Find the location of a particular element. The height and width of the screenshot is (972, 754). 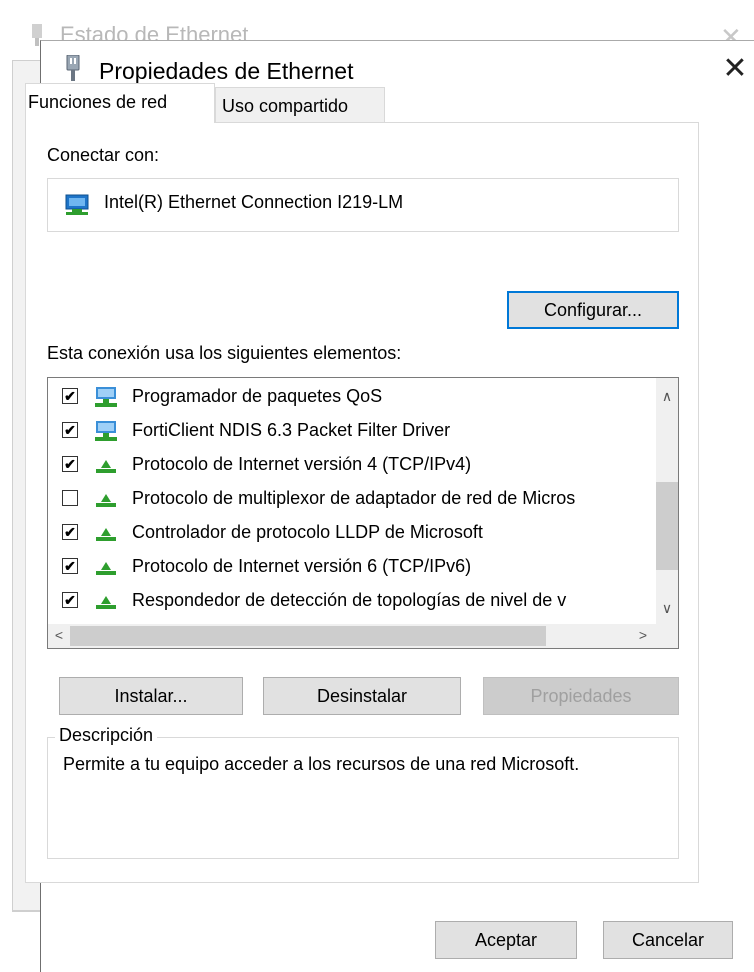

uninstall-button: Desinstalar is located at coordinates (362, 696).